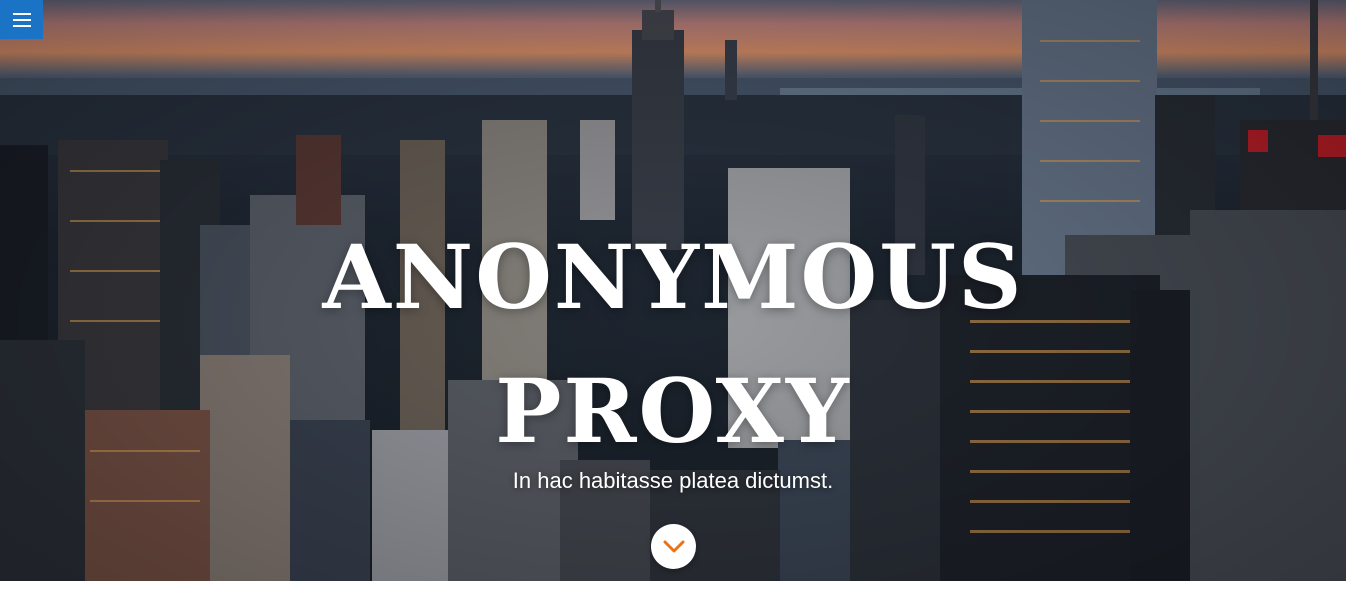  I want to click on hero-title-line-1: ANONYMOUS, so click(673, 277).